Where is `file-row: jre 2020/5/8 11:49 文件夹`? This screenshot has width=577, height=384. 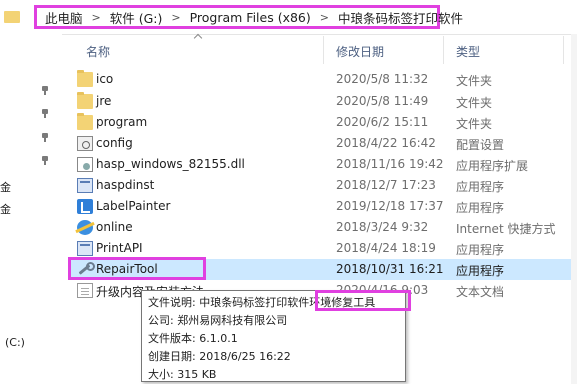 file-row: jre 2020/5/8 11:49 文件夹 is located at coordinates (323, 101).